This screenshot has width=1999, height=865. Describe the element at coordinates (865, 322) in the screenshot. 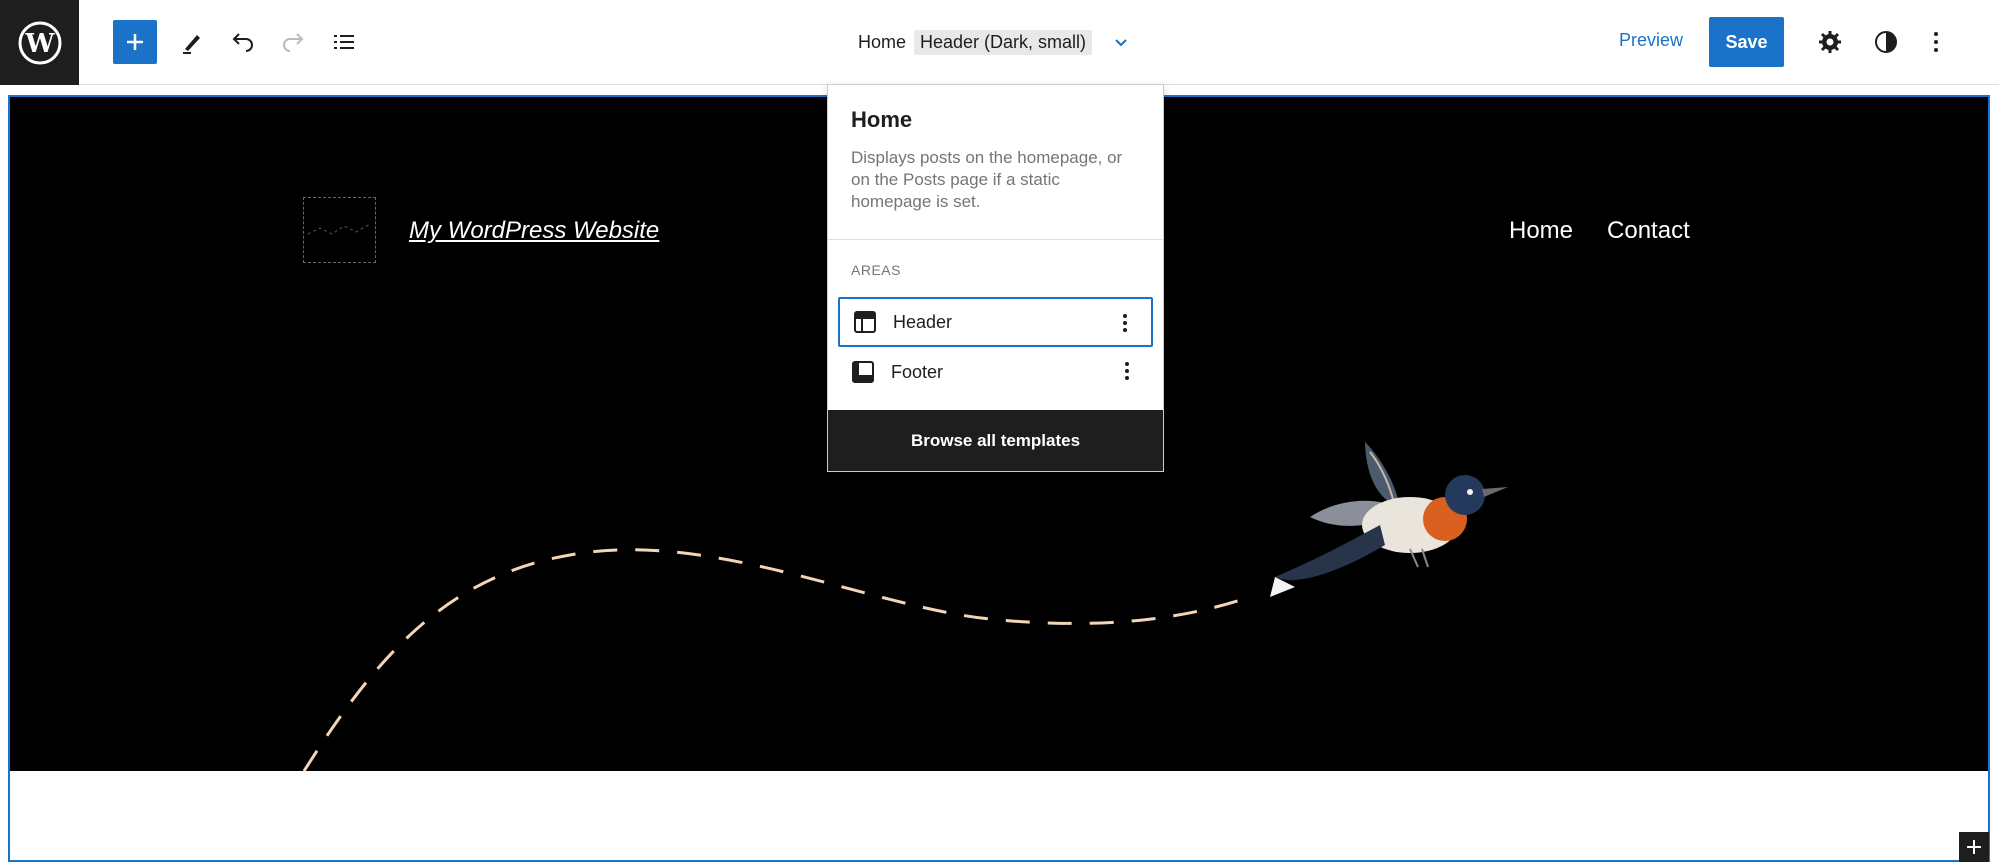

I see `header-layout-icon` at that location.